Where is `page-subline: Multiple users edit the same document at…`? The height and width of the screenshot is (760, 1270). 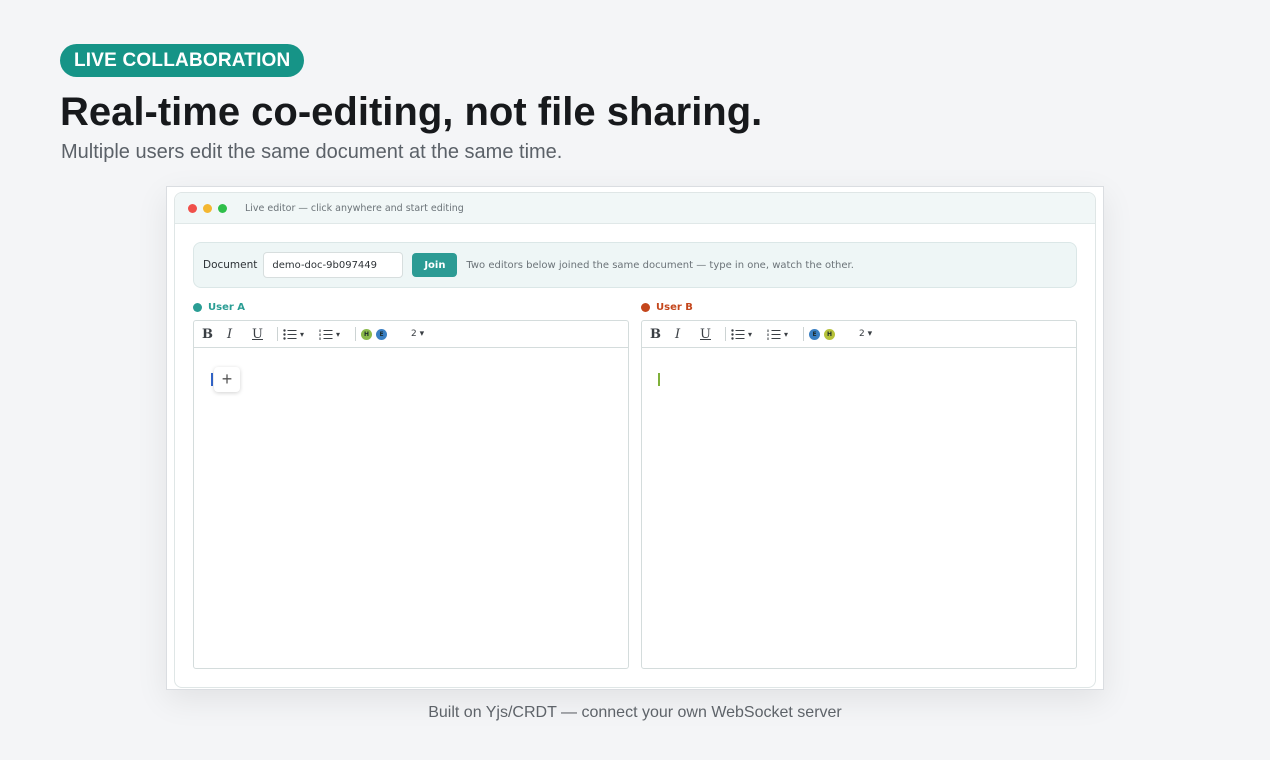
page-subline: Multiple users edit the same document at… is located at coordinates (312, 152).